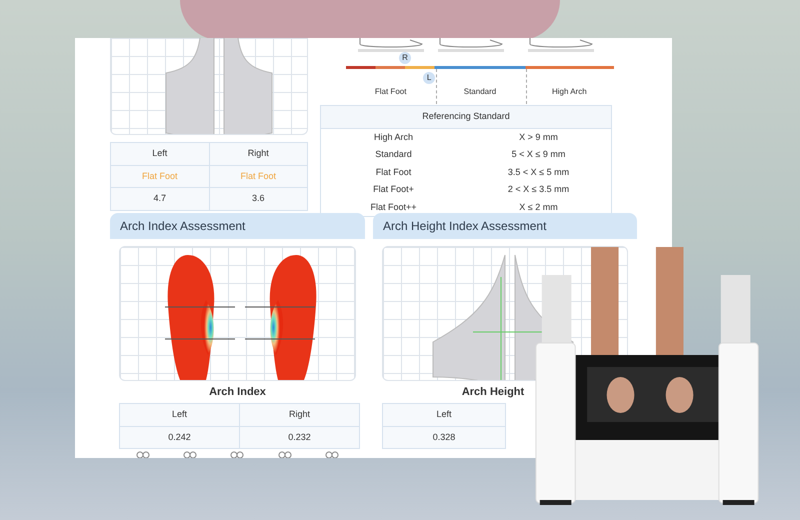 The image size is (800, 520). I want to click on table-cell: 5 < X ≤ 9 mm, so click(539, 154).